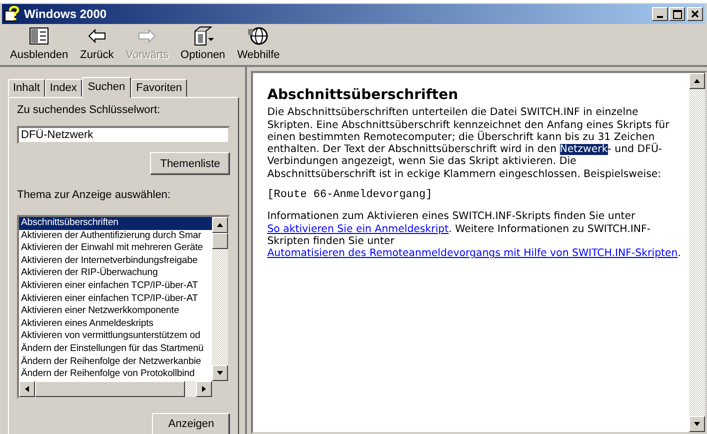 This screenshot has width=707, height=434. I want to click on topic-item: Aktivieren von vermittlungsunterstützem od, so click(115, 336).